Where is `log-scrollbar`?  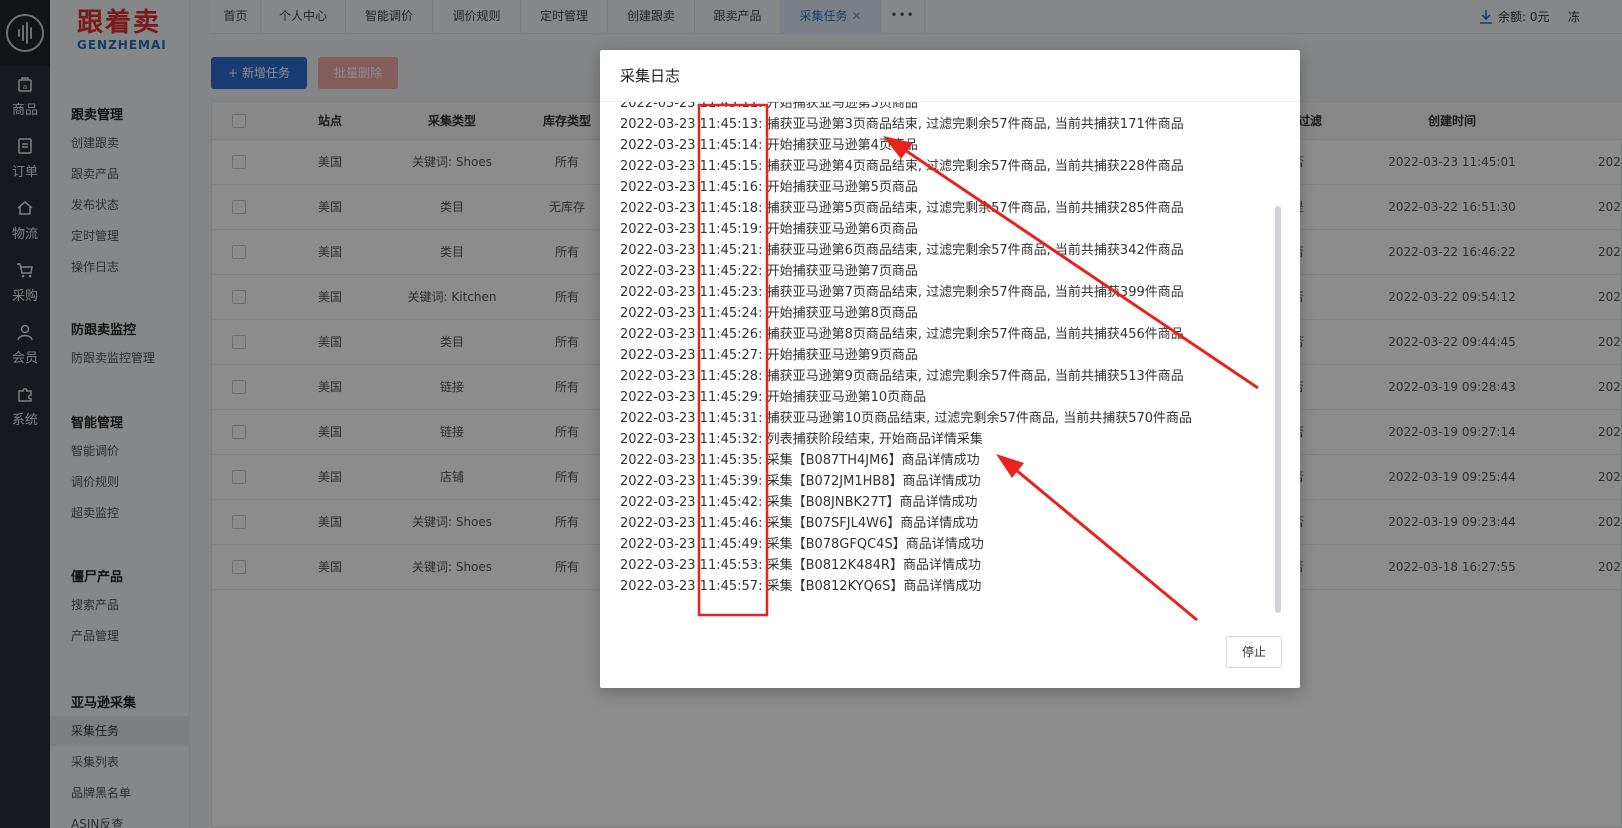 log-scrollbar is located at coordinates (1278, 409).